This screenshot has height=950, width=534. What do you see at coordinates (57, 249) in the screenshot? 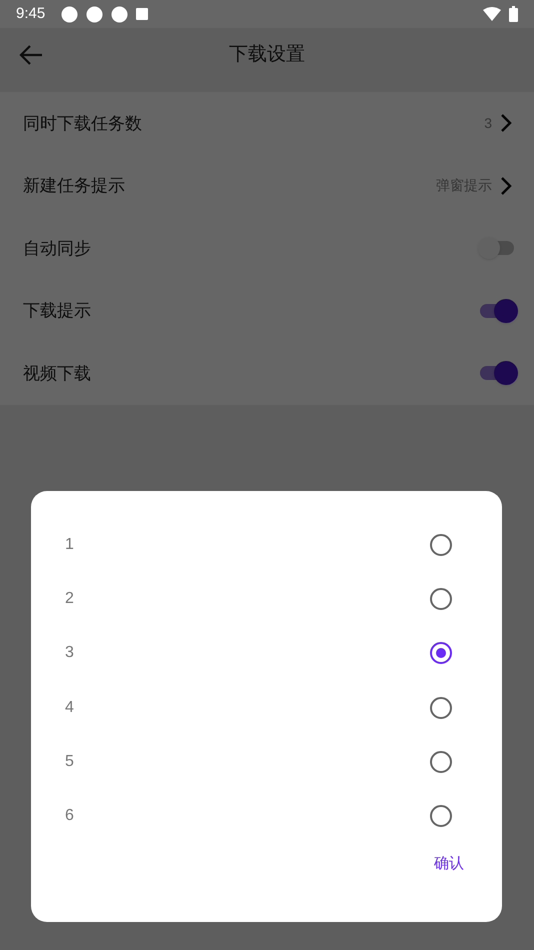
I see `setting-label: 自动同步` at bounding box center [57, 249].